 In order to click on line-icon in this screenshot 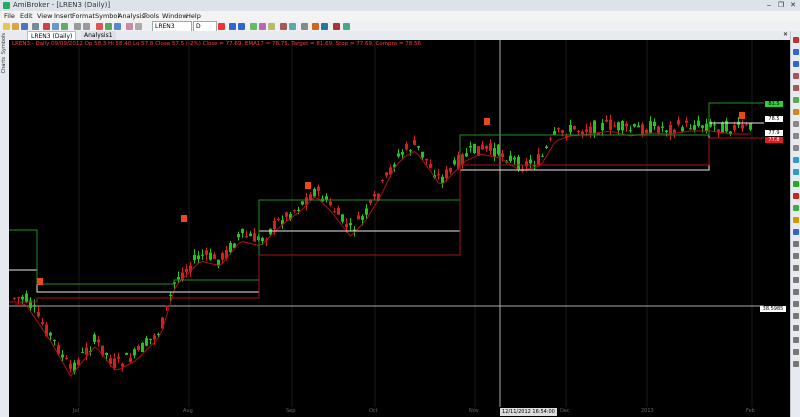, I will do `click(253, 26)`.